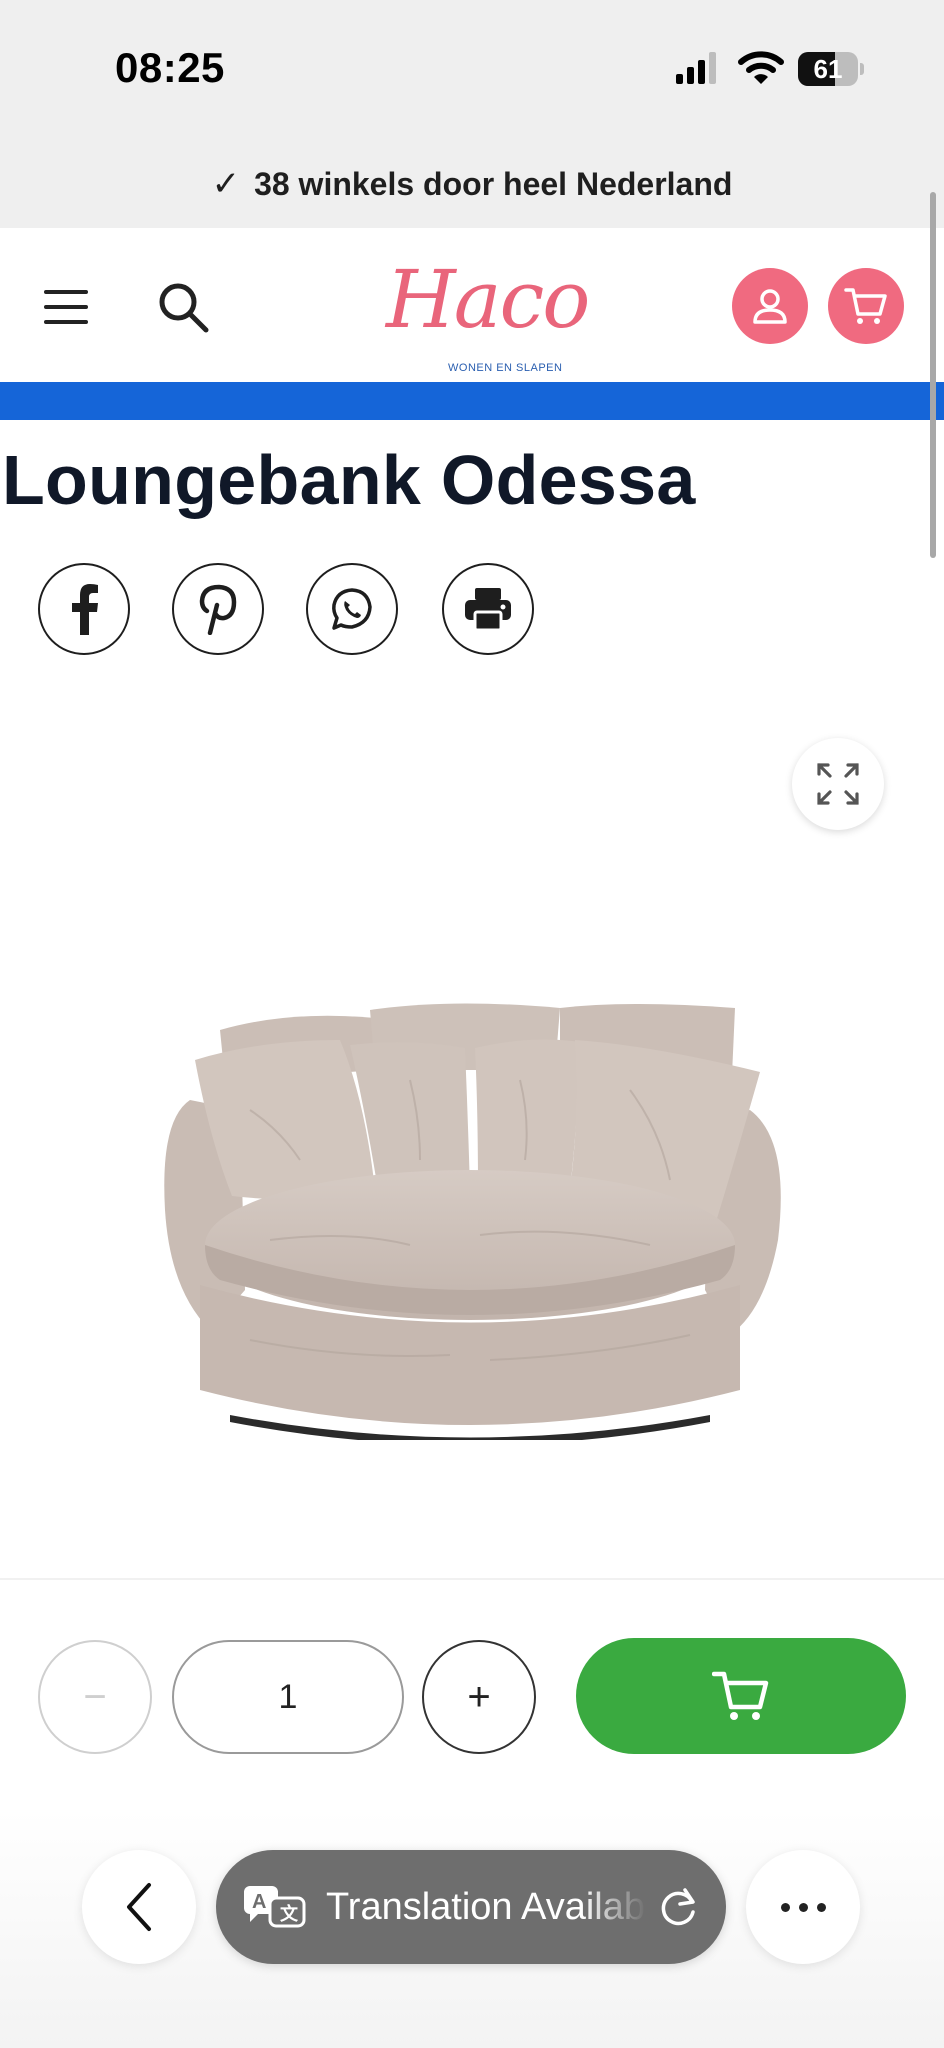 This screenshot has height=2048, width=944. What do you see at coordinates (288, 1697) in the screenshot?
I see `quantity-input: 1` at bounding box center [288, 1697].